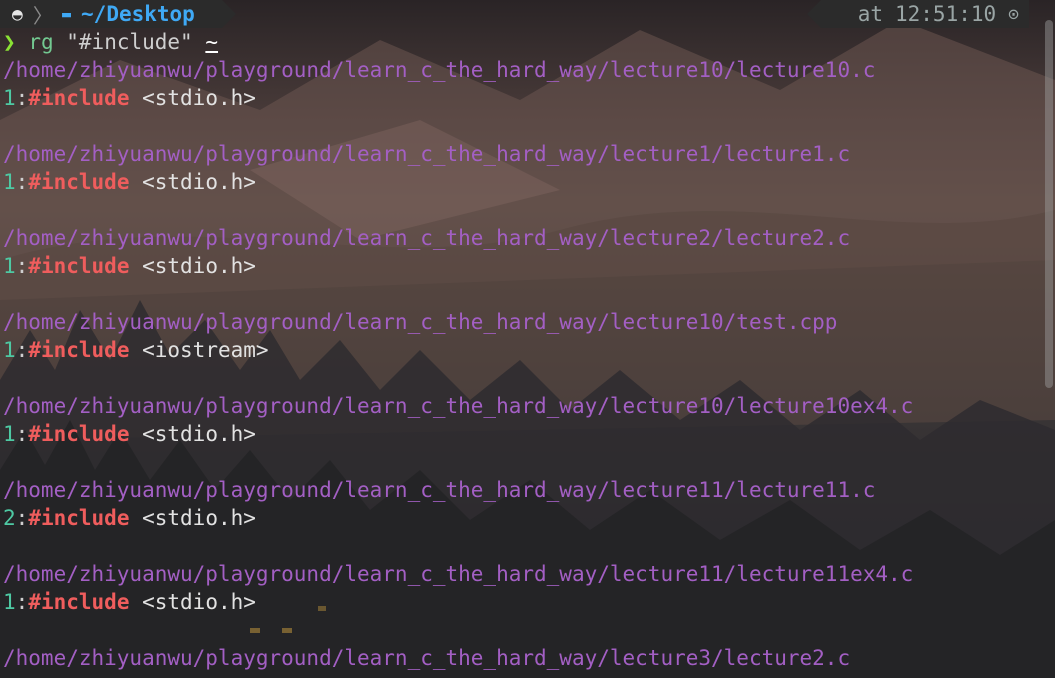 The height and width of the screenshot is (678, 1055). What do you see at coordinates (870, 14) in the screenshot?
I see `time-at-label: at` at bounding box center [870, 14].